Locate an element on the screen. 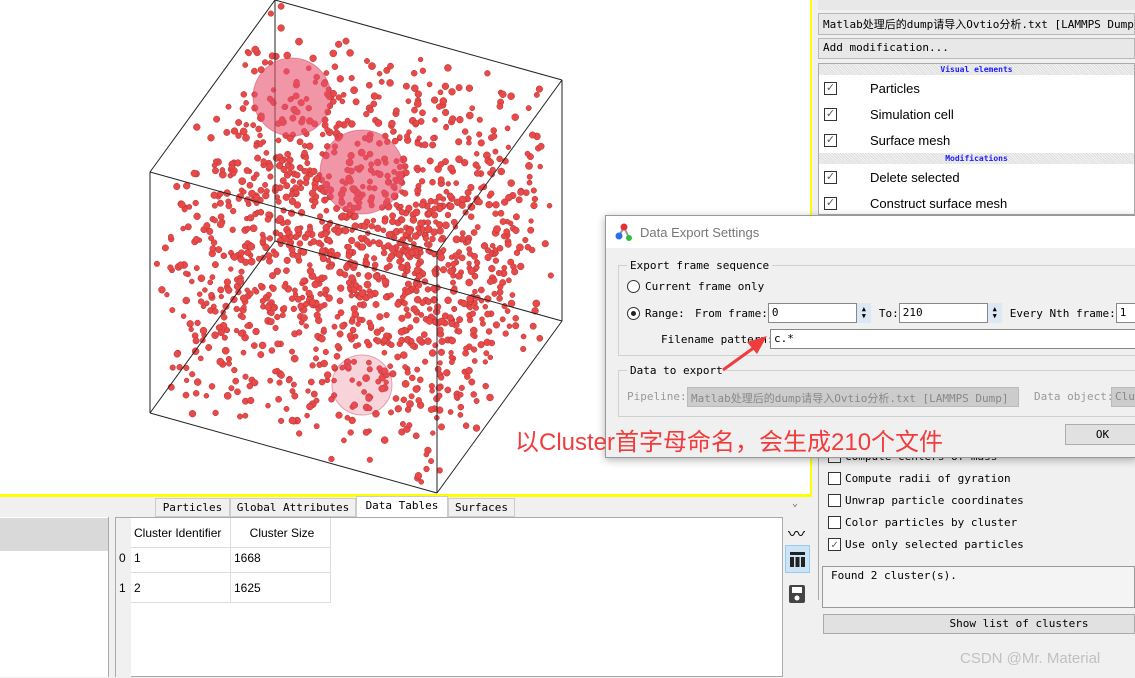 The height and width of the screenshot is (678, 1135). save-icon is located at coordinates (797, 594).